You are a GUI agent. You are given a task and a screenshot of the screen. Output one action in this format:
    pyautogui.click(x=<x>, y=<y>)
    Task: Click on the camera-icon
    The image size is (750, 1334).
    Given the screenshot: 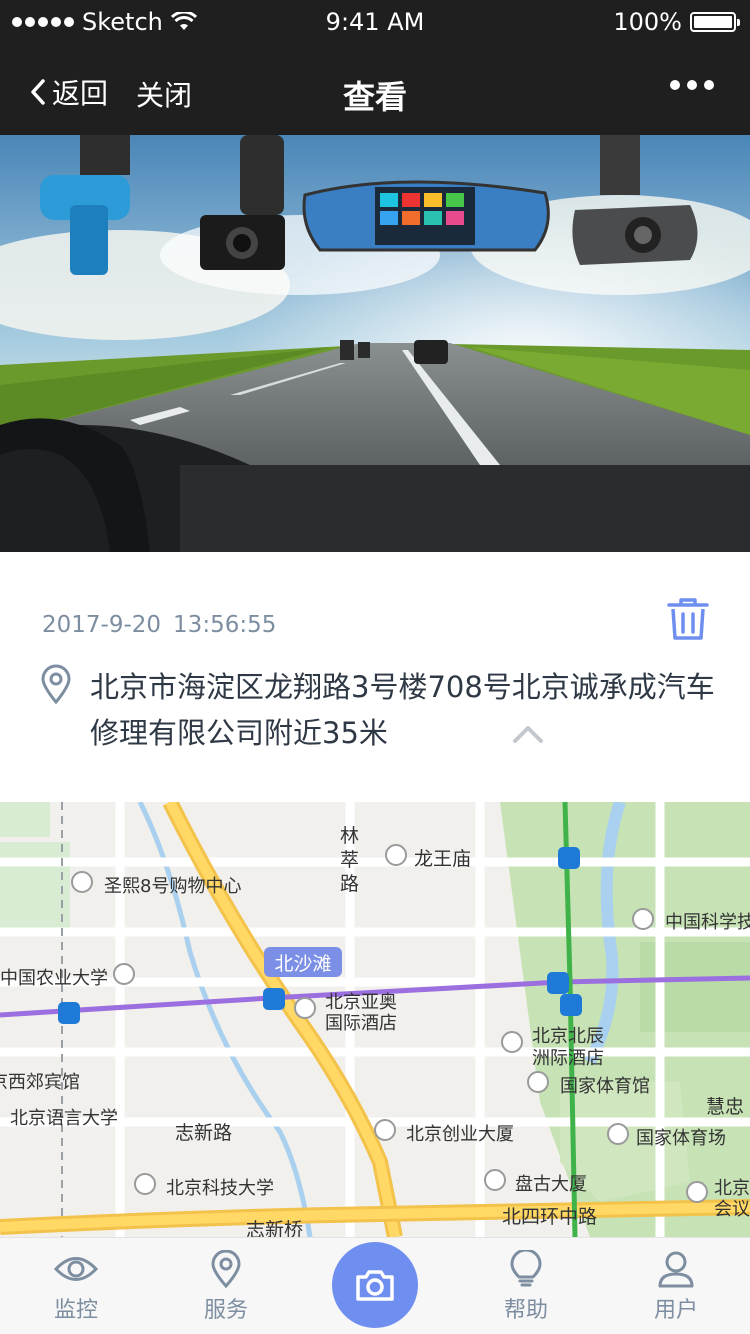 What is the action you would take?
    pyautogui.click(x=375, y=1285)
    